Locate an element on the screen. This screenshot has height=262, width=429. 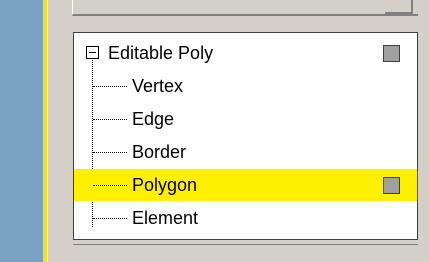
collapse-icon is located at coordinates (92, 52).